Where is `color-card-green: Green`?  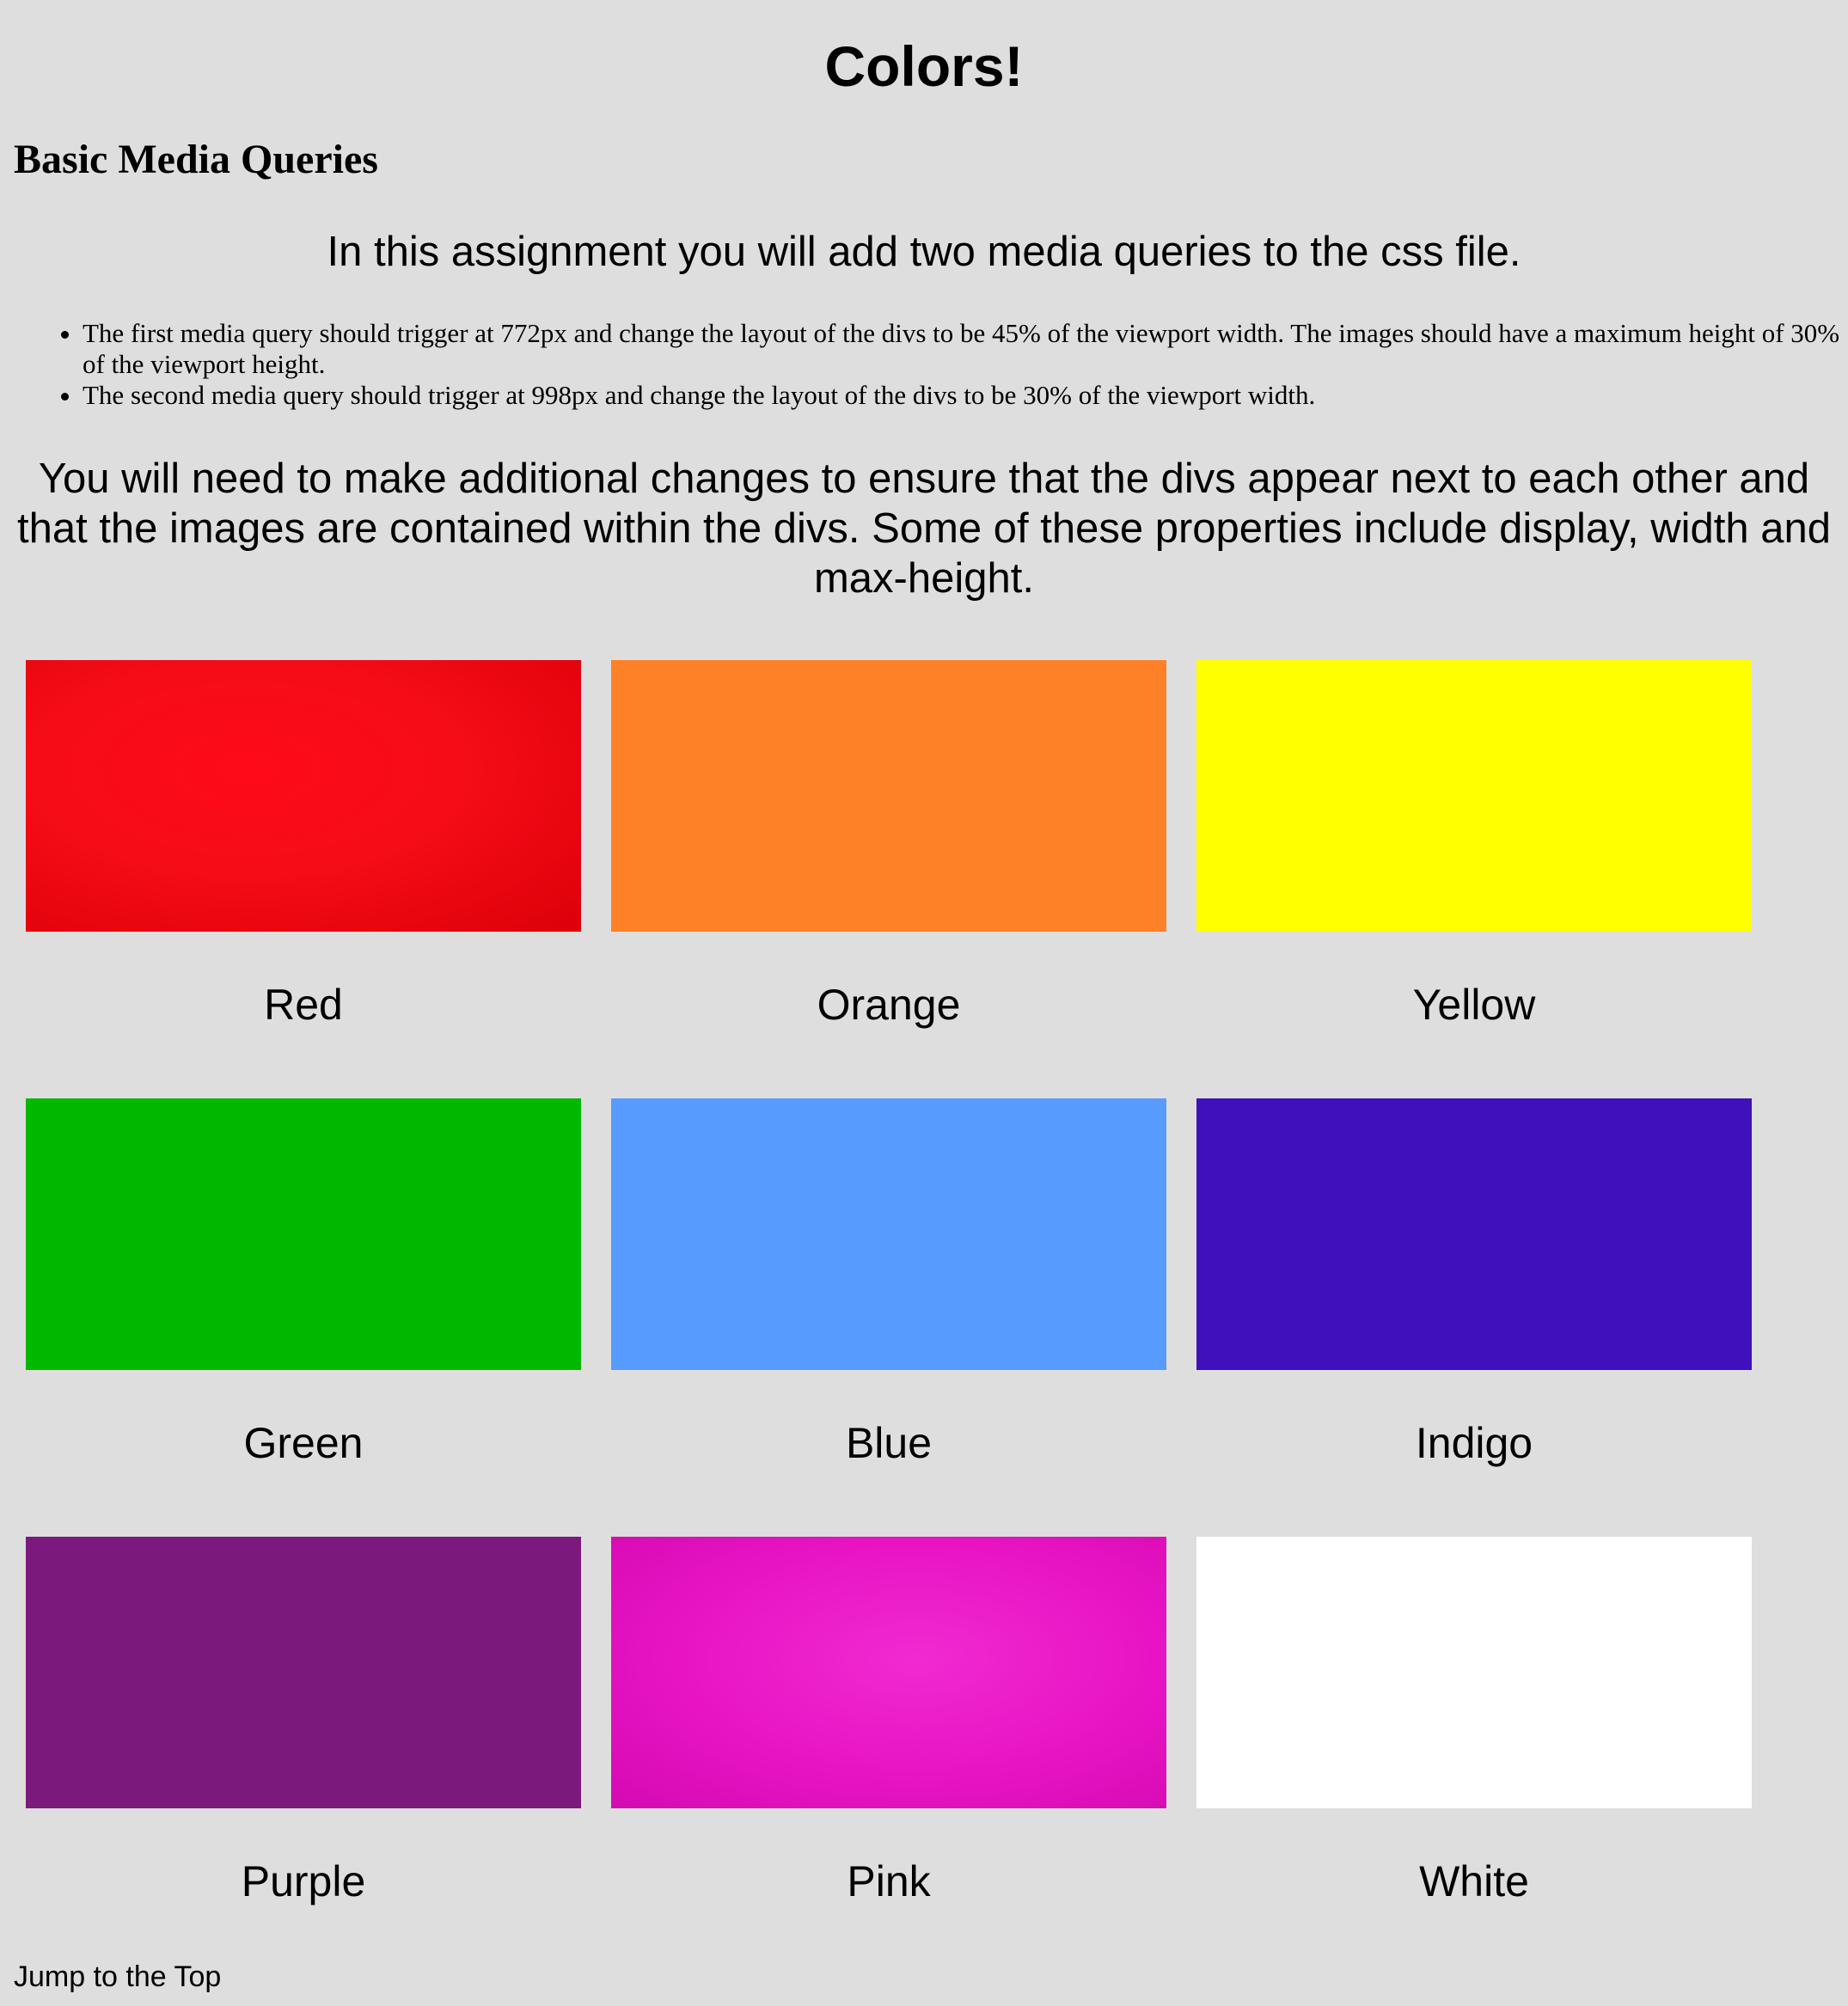 color-card-green: Green is located at coordinates (303, 1317).